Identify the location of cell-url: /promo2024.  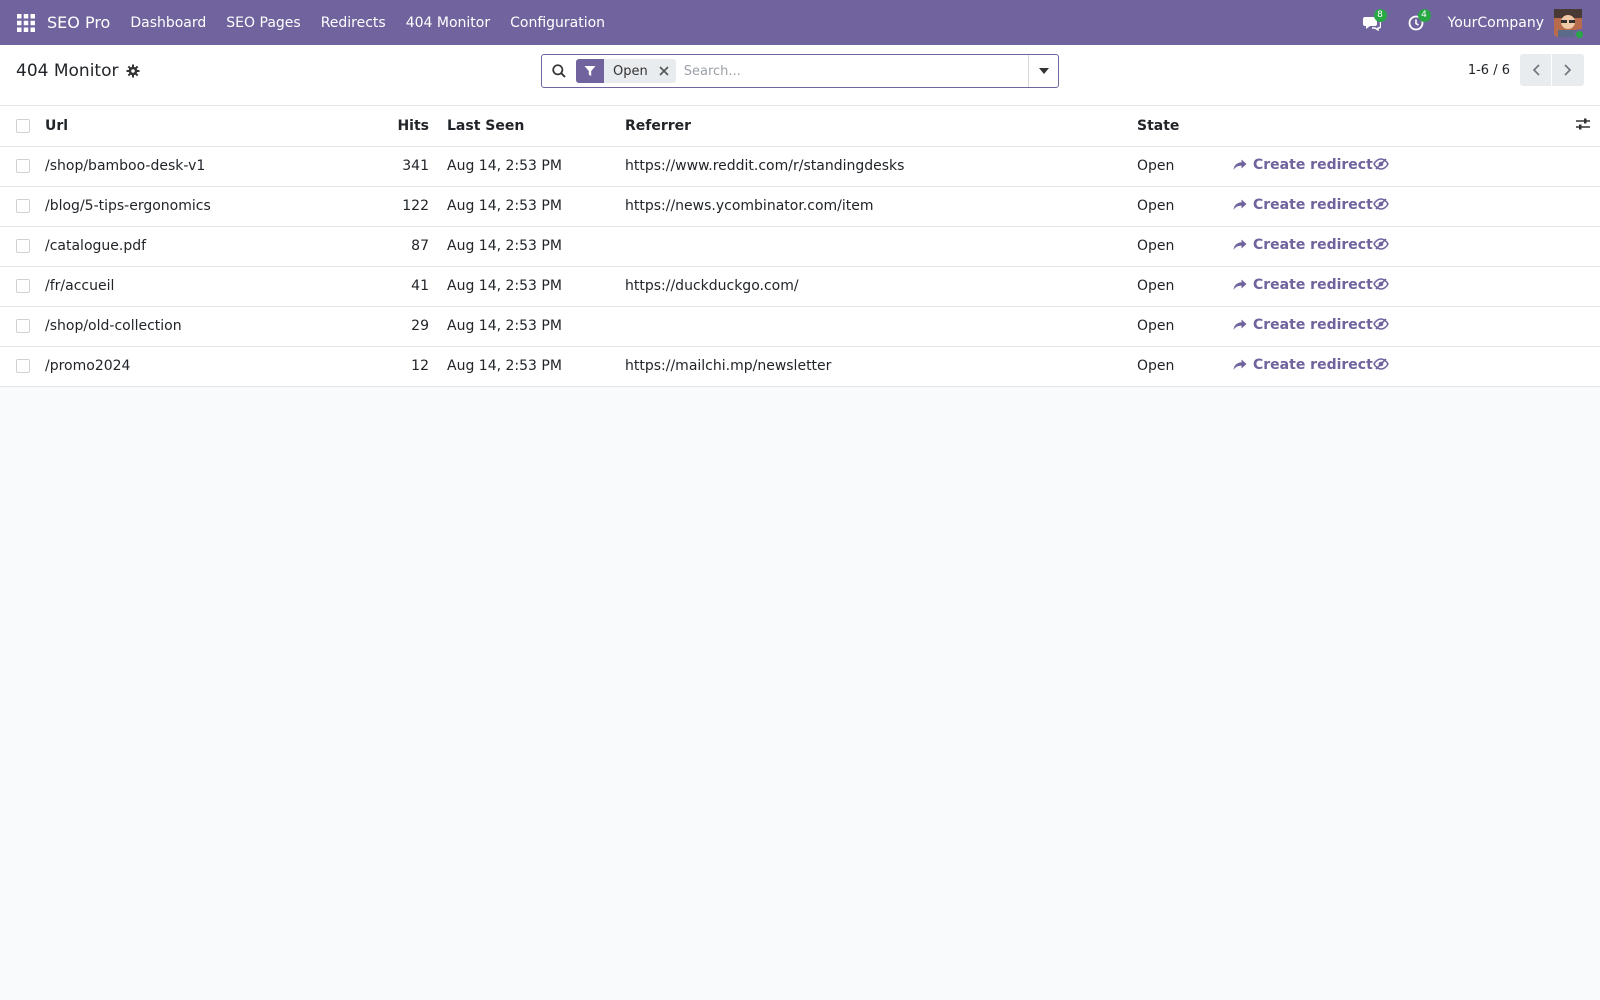
(217, 366).